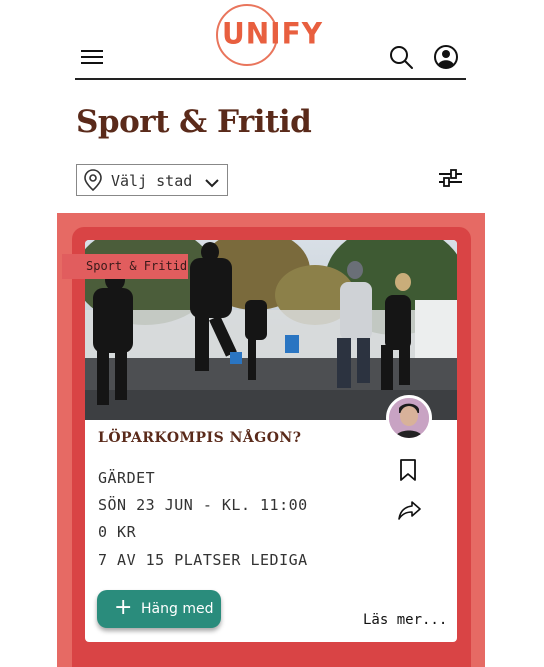 Image resolution: width=544 pixels, height=667 pixels. I want to click on logo-text: UNIFY, so click(272, 33).